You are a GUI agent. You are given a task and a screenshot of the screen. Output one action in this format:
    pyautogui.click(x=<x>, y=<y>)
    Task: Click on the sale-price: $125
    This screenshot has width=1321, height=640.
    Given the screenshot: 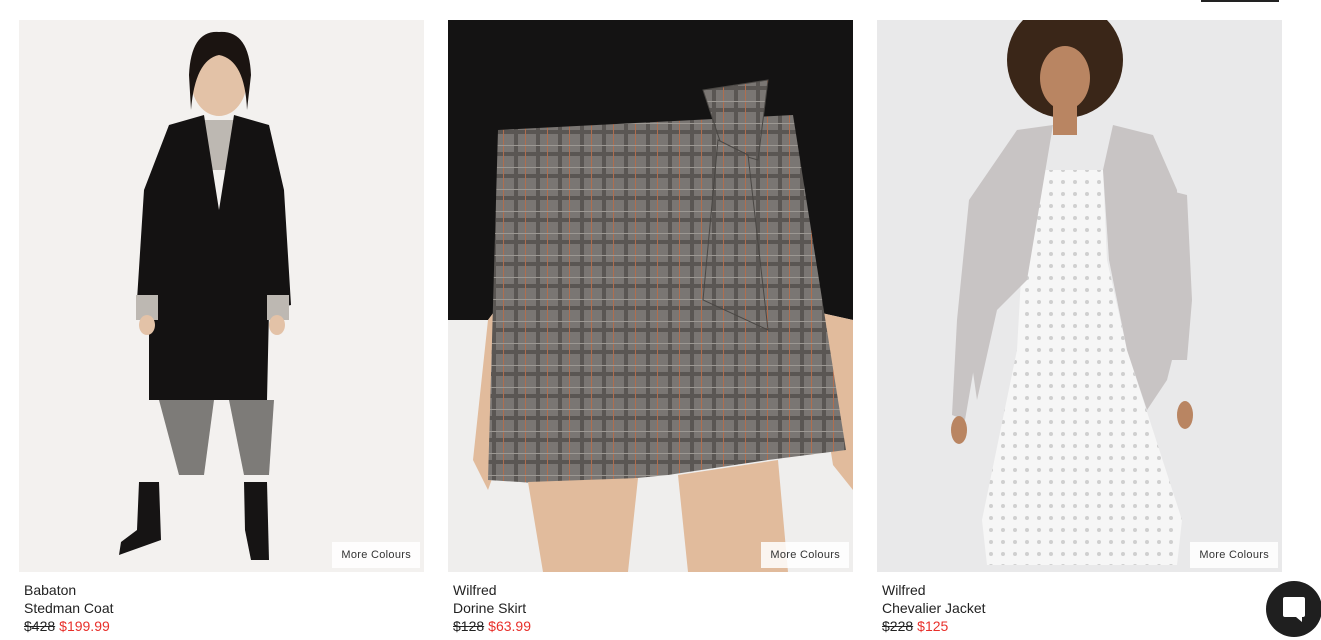 What is the action you would take?
    pyautogui.click(x=933, y=626)
    